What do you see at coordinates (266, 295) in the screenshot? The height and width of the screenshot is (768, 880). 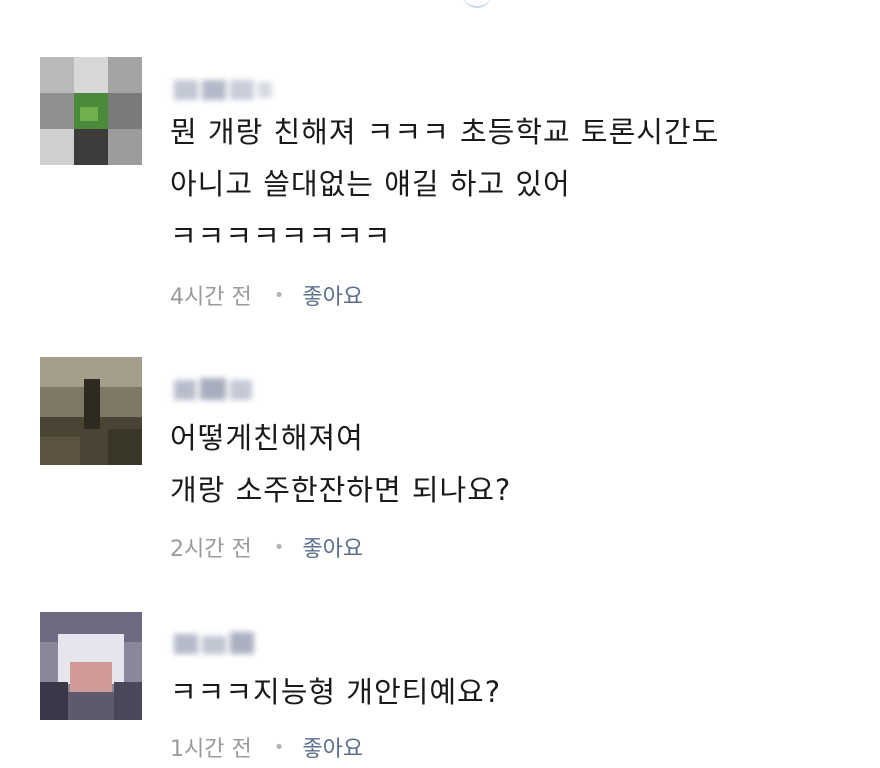 I see `comment-meta: 4시간 전 • 좋아요` at bounding box center [266, 295].